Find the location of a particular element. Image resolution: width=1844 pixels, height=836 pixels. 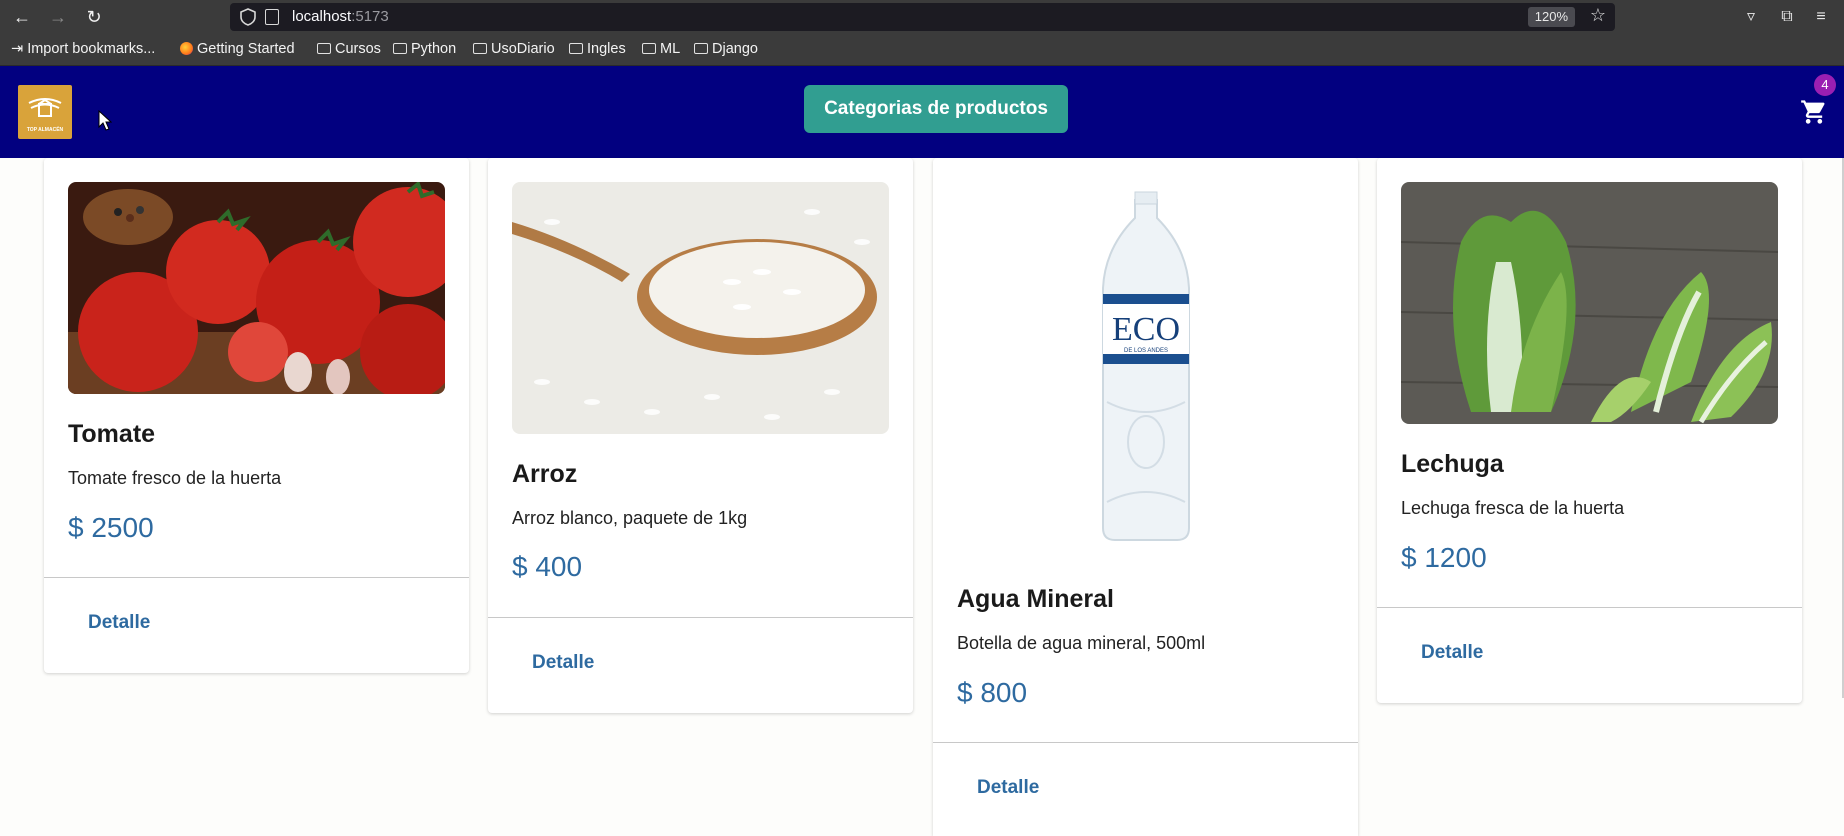

lettuce-image is located at coordinates (1589, 303).